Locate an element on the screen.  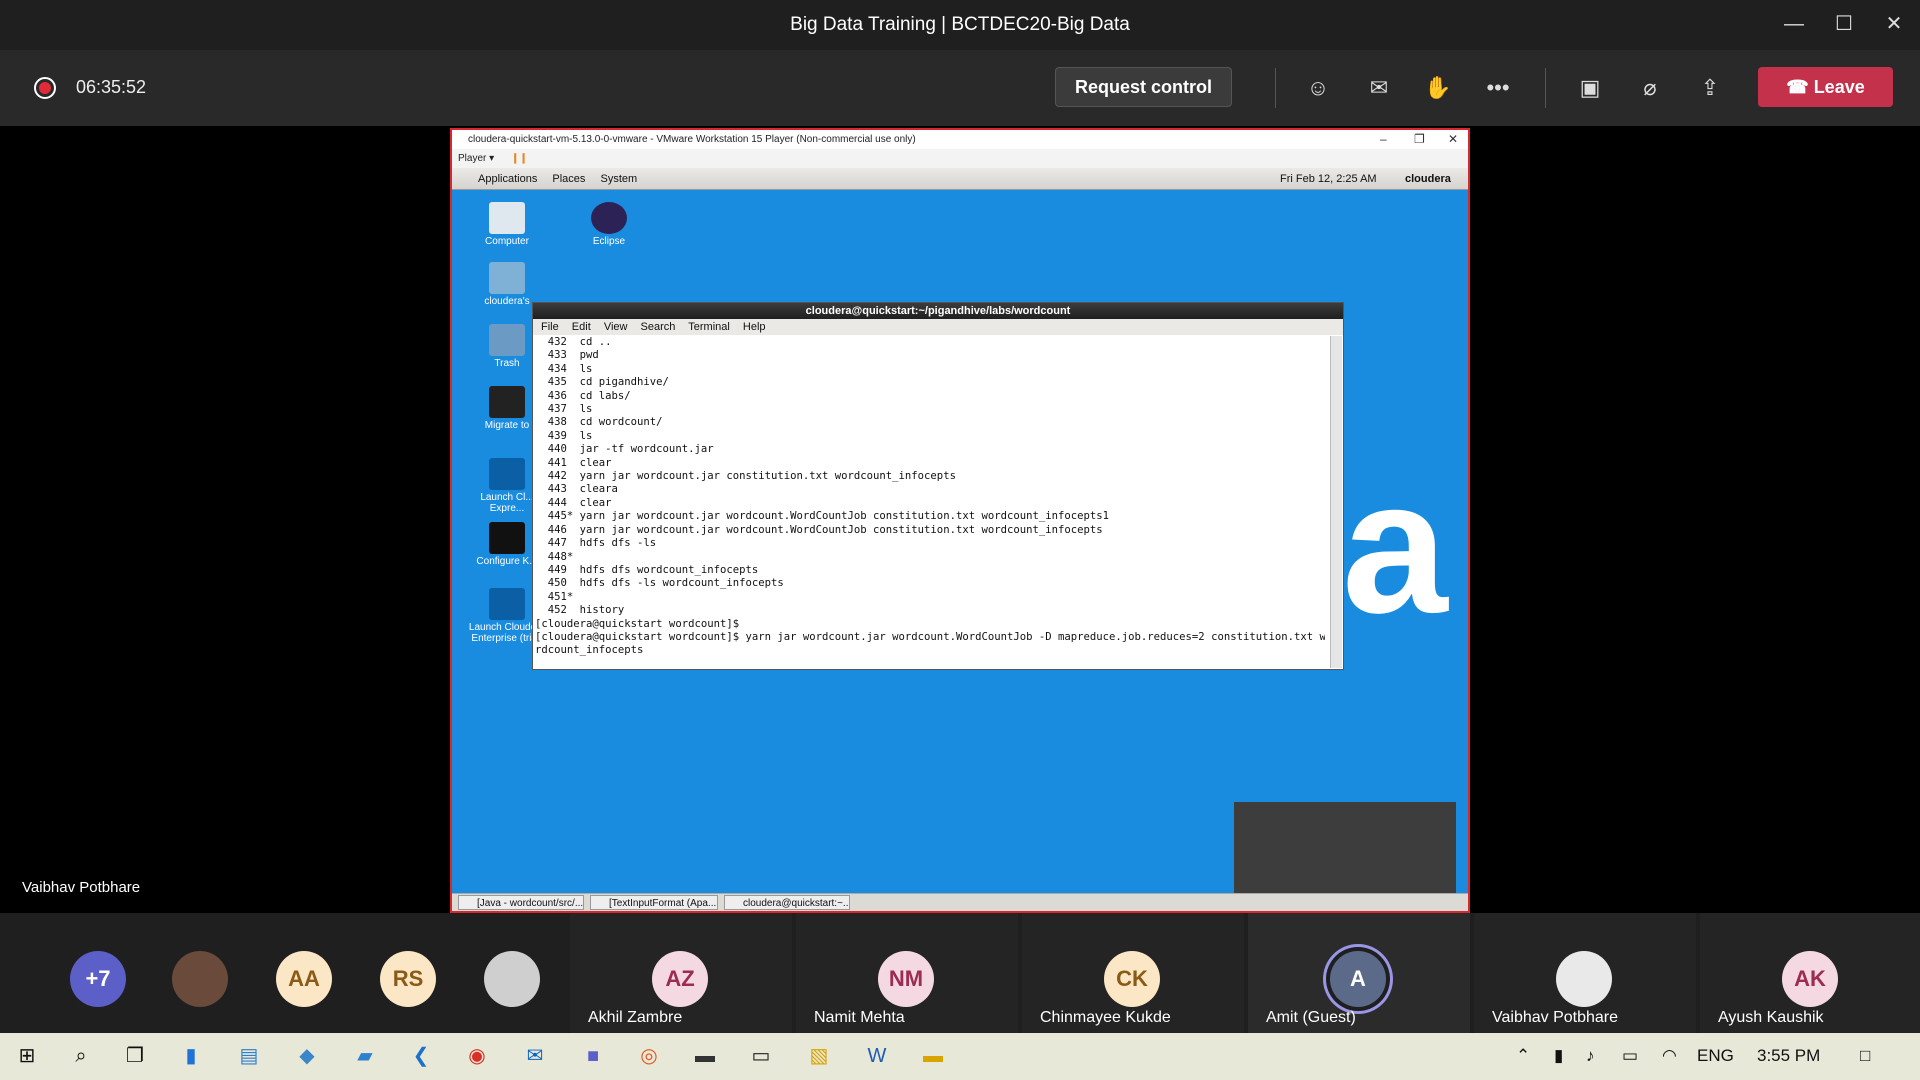
vm-close-icon: ✕ is located at coordinates (1453, 139).